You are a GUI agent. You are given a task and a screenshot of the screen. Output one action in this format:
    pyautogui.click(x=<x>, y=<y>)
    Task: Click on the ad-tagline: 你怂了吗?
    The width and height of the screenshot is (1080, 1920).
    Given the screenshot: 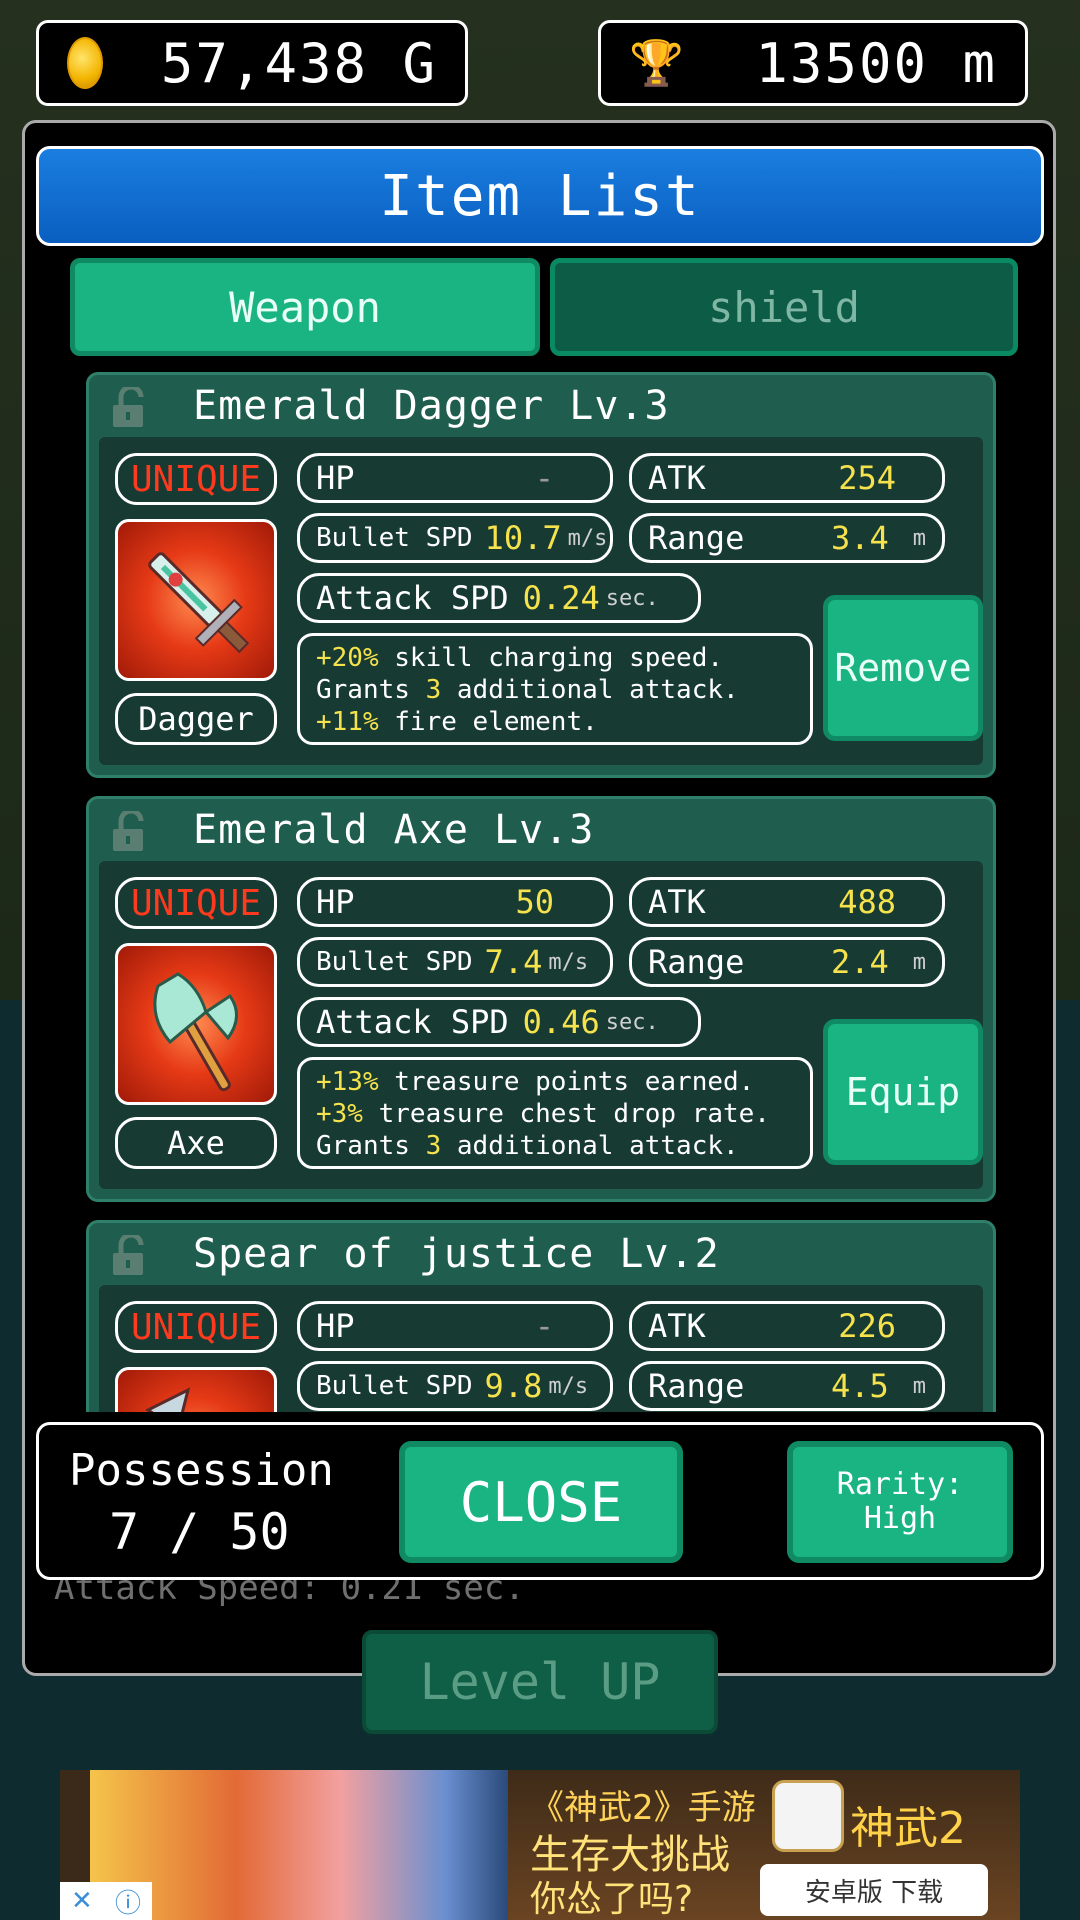 What is the action you would take?
    pyautogui.click(x=612, y=1899)
    